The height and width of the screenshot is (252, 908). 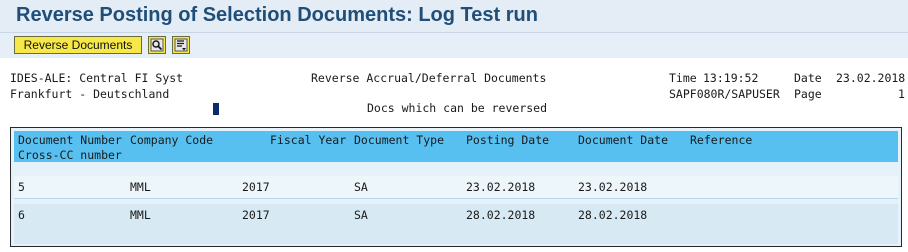 I want to click on time-value: 13:19:52, so click(x=731, y=78).